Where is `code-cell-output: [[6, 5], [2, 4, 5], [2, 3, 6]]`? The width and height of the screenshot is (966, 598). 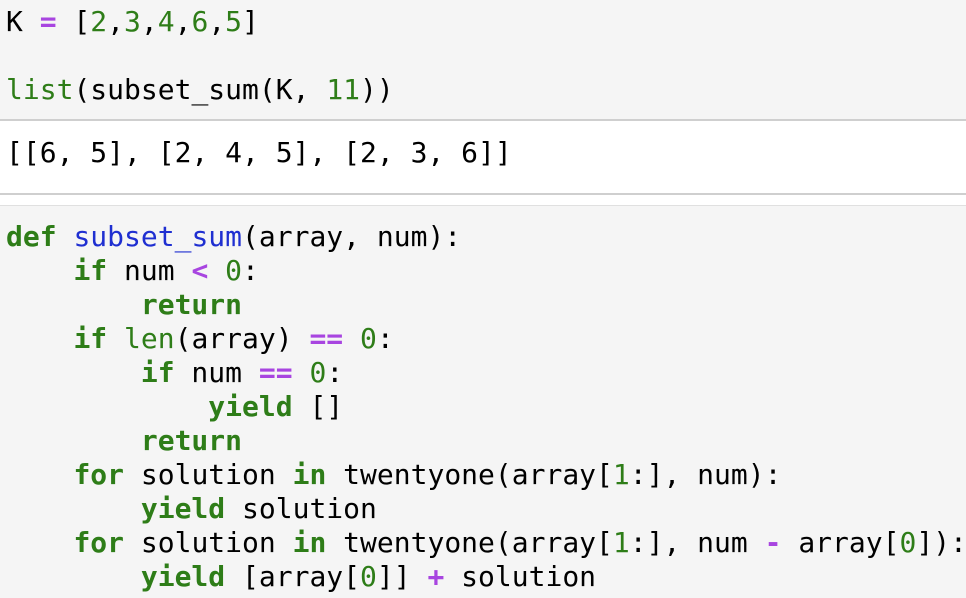
code-cell-output: [[6, 5], [2, 4, 5], [2, 3, 6]] is located at coordinates (483, 157).